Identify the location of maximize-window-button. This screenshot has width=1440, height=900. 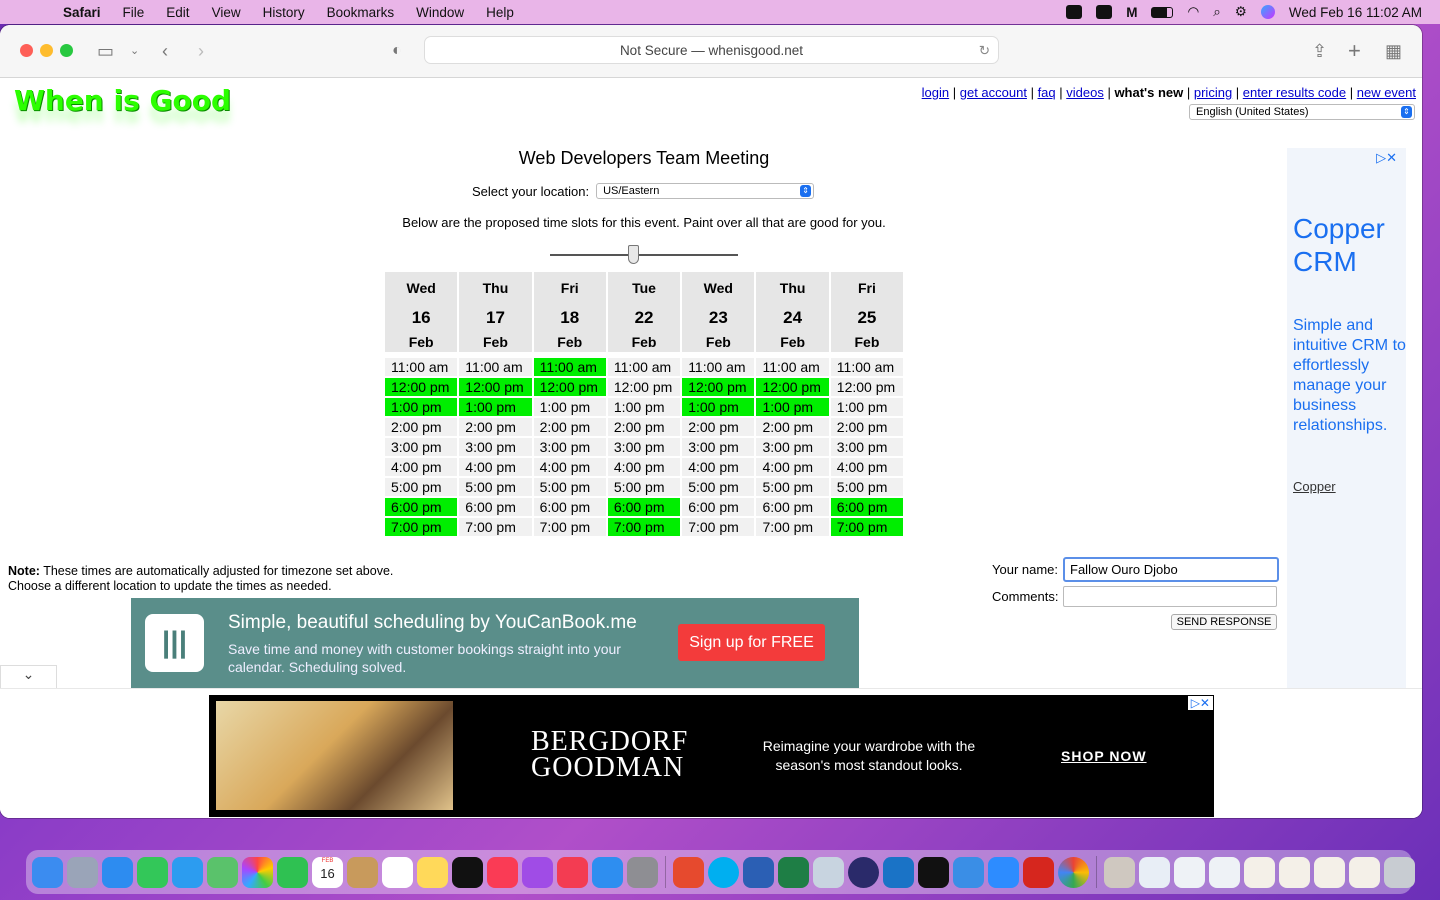
(66, 50).